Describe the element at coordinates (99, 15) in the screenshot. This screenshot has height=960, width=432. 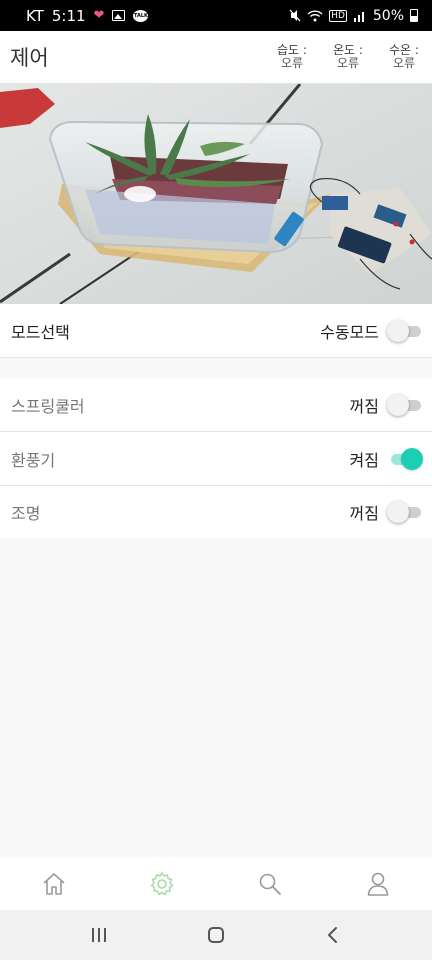
I see `heart-notification-icon: ❤` at that location.